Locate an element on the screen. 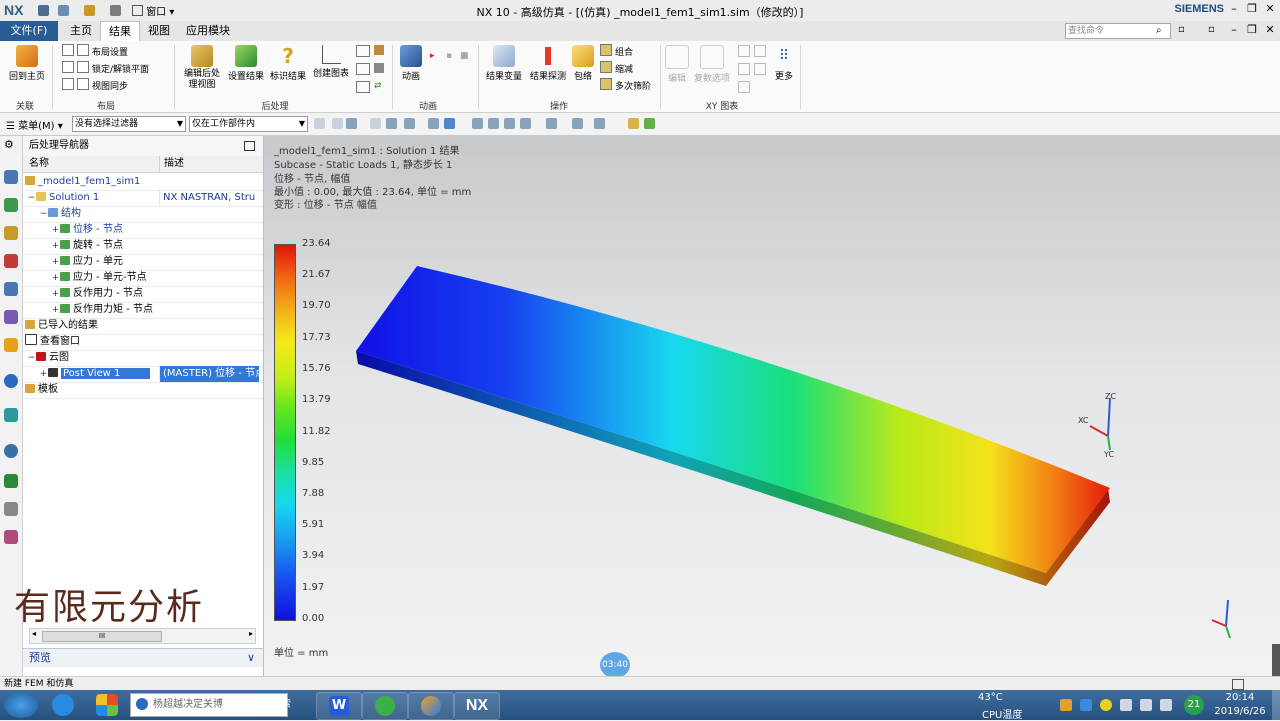 Image resolution: width=1280 pixels, height=721 pixels. minimize-button: – is located at coordinates (1234, 8).